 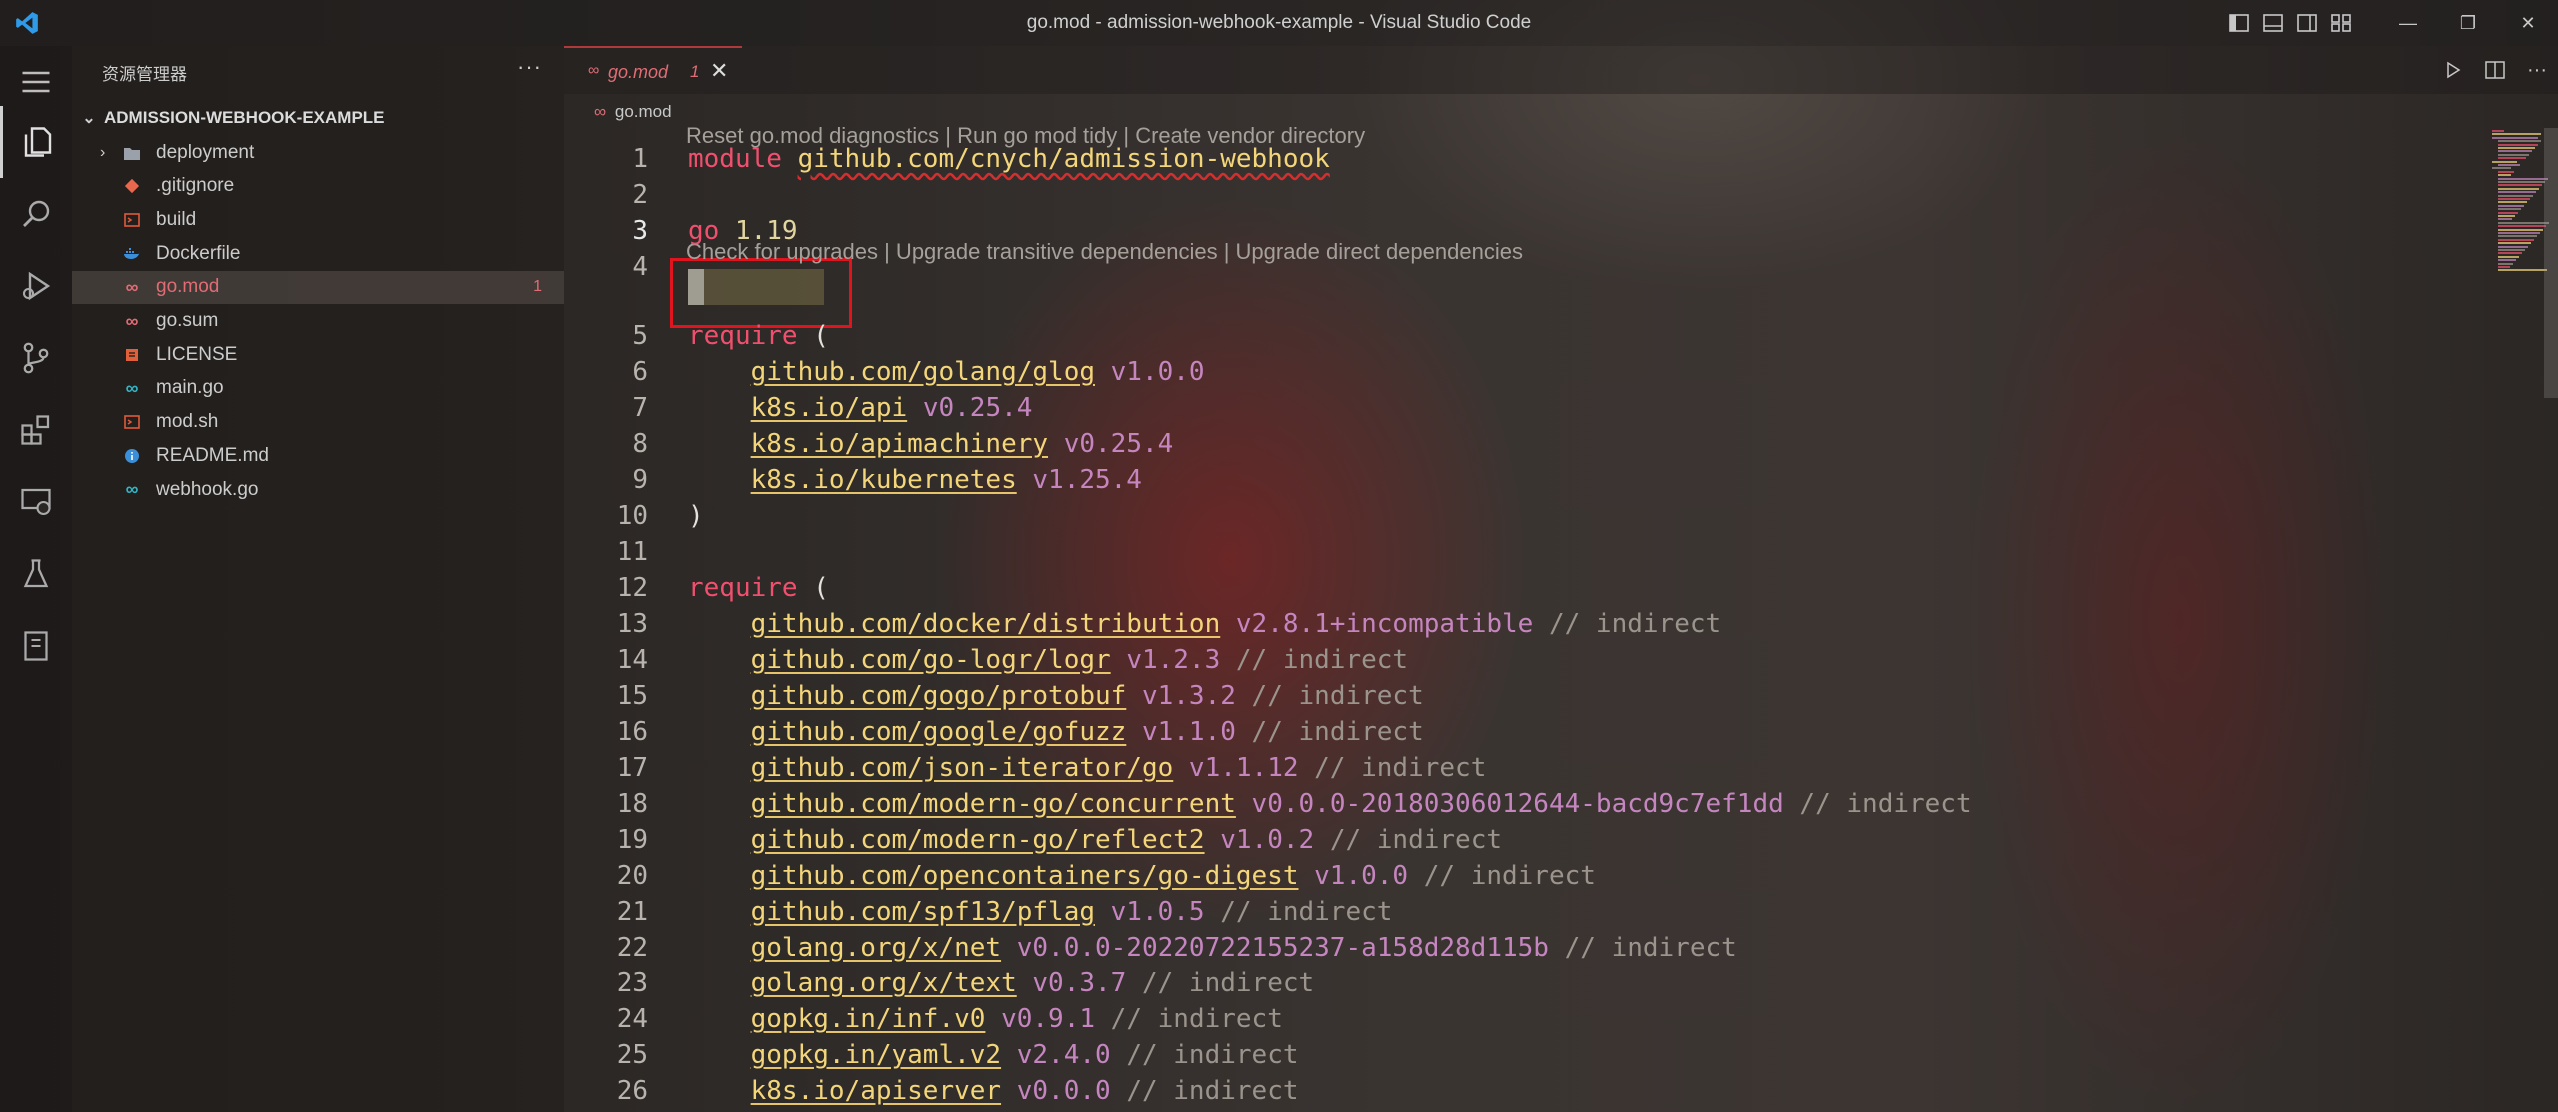 What do you see at coordinates (632, 767) in the screenshot?
I see `line-number: 17` at bounding box center [632, 767].